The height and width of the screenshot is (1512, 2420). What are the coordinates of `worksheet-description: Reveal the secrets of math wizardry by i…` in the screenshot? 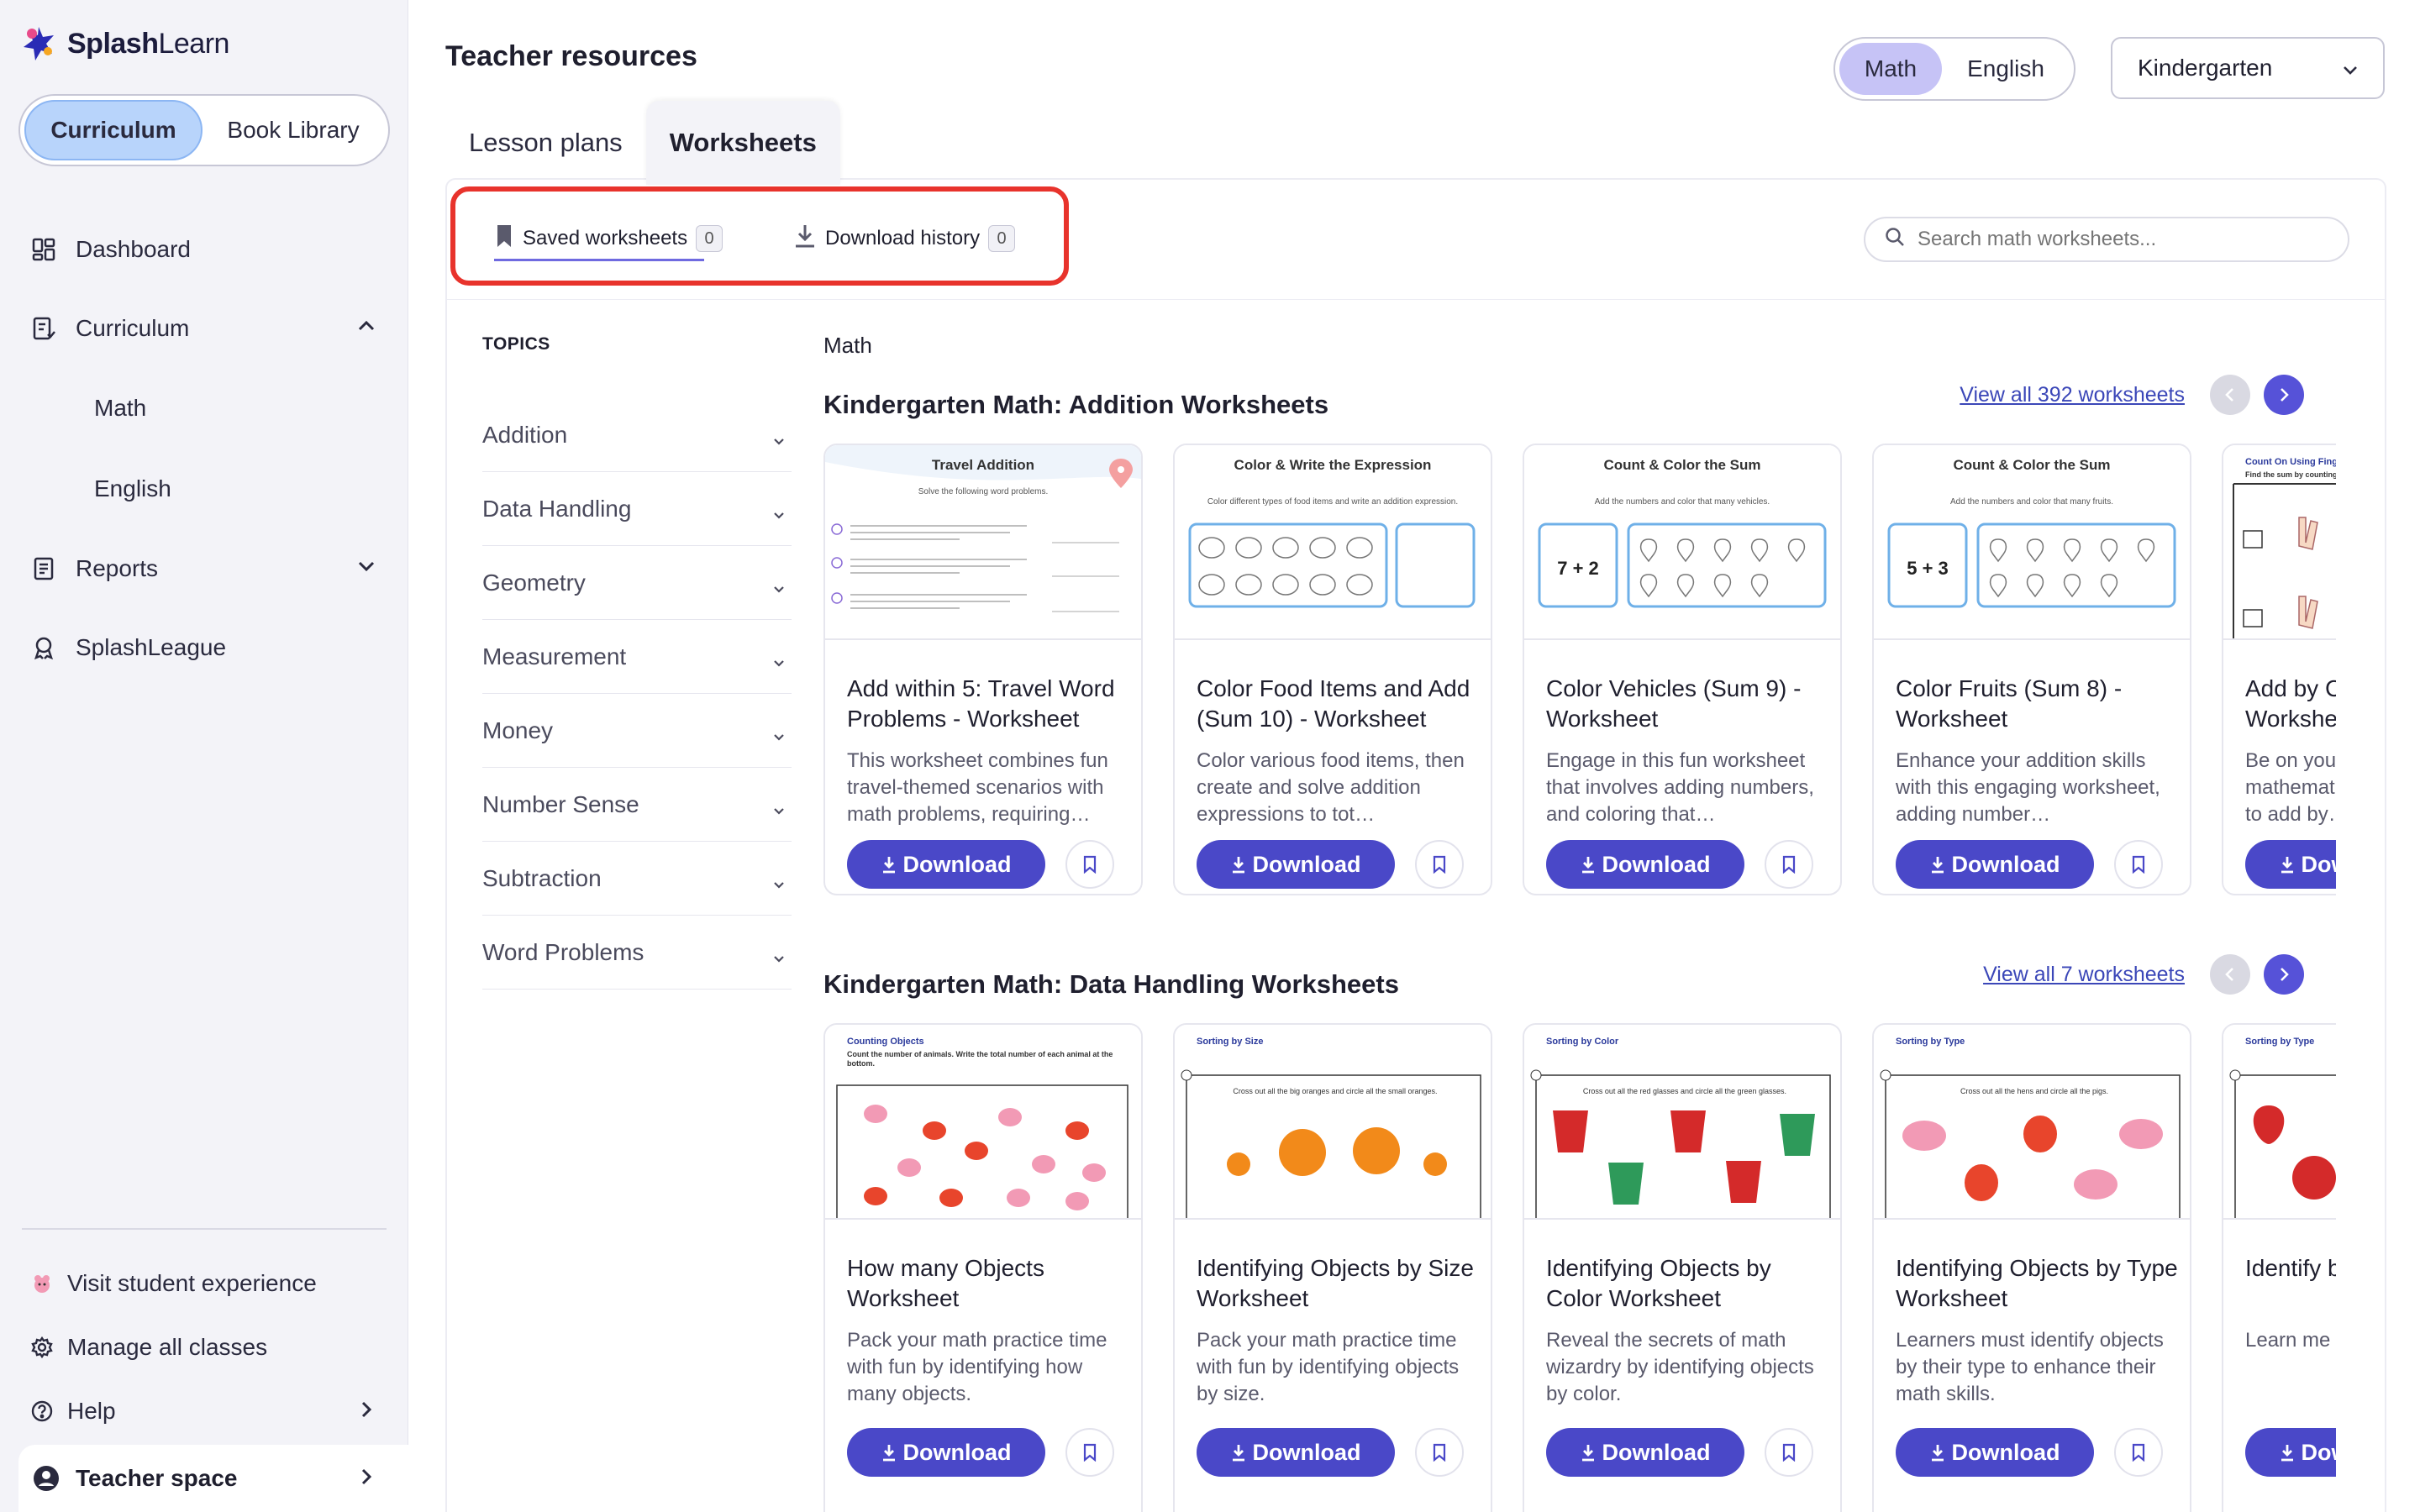 It's located at (1680, 1367).